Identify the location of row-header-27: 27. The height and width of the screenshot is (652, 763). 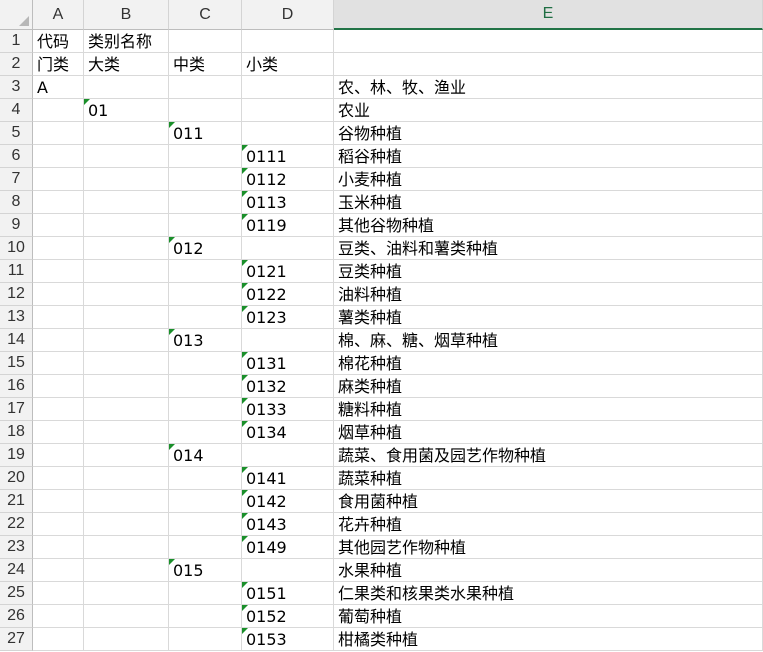
(16, 639).